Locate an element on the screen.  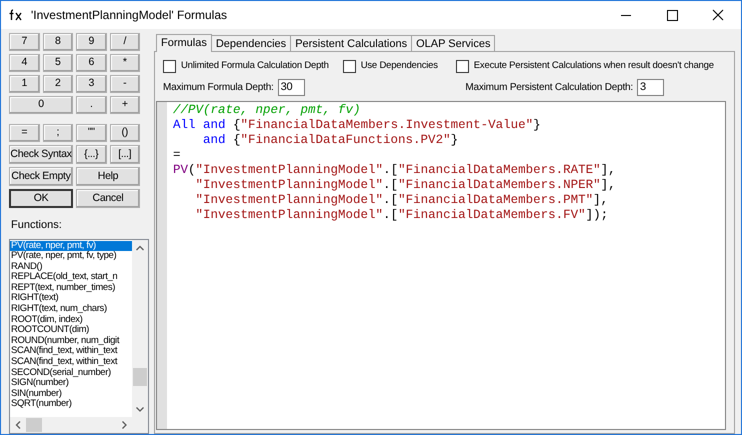
function-item: PV(rate, nper, pmt, fv) is located at coordinates (71, 246).